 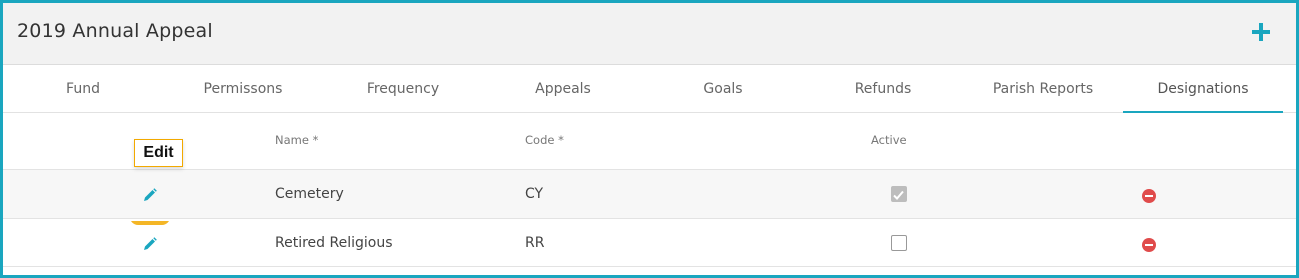 I want to click on designation-name: Cemetery, so click(x=309, y=194).